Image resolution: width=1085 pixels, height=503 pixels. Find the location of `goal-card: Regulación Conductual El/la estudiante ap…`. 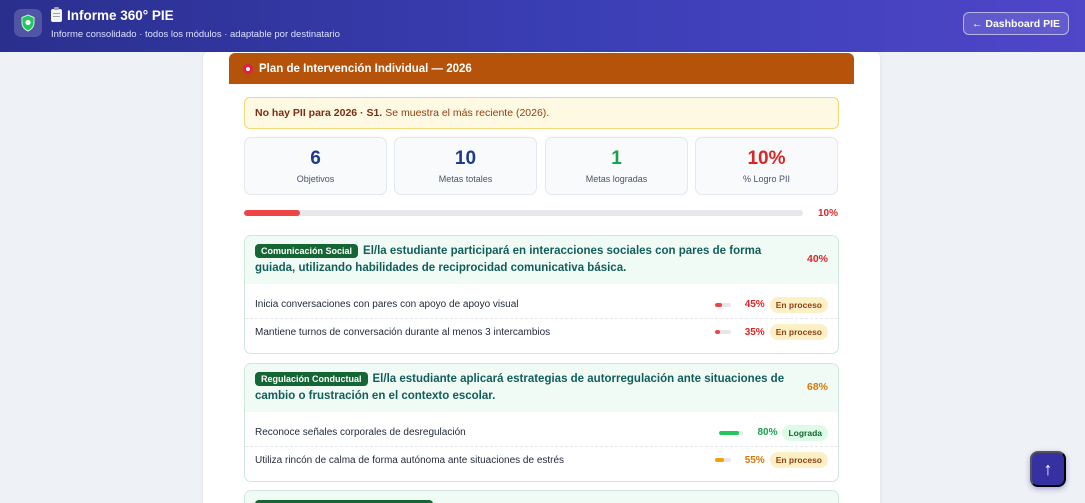

goal-card: Regulación Conductual El/la estudiante ap… is located at coordinates (541, 422).